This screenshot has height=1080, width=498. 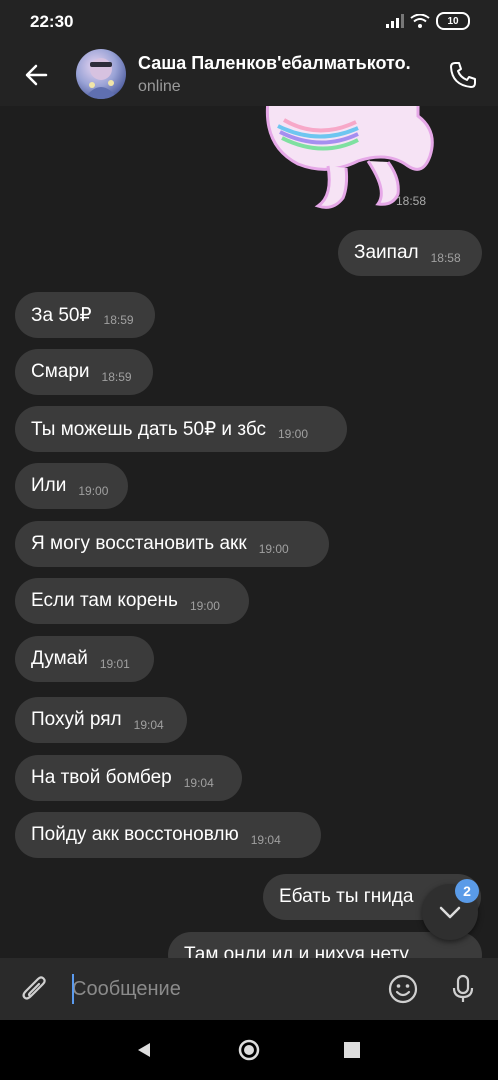 I want to click on avatar, so click(x=101, y=74).